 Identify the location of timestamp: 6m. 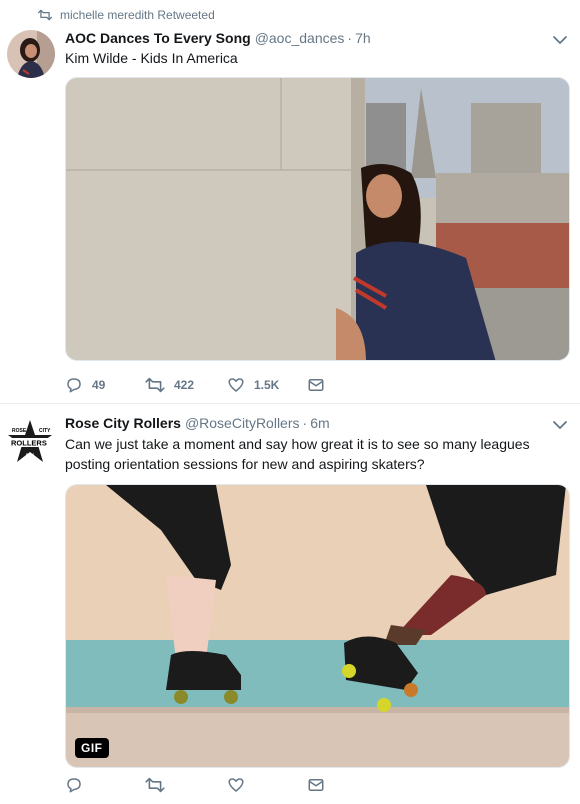
(319, 423).